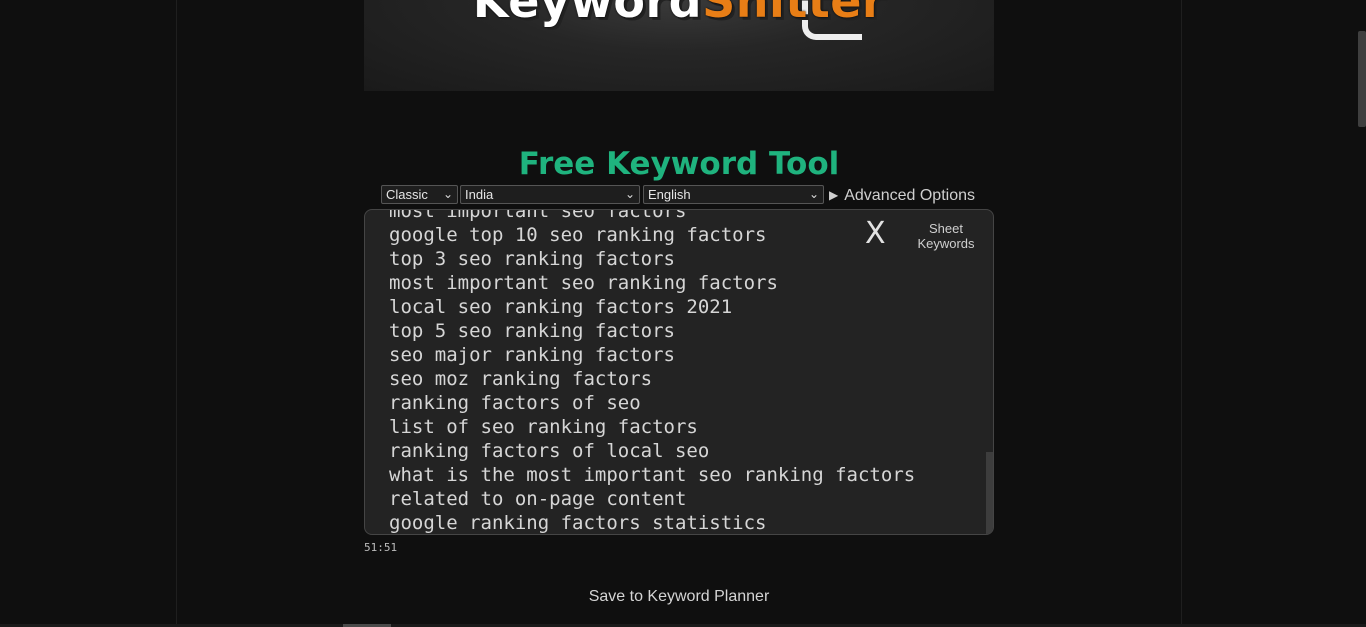 The height and width of the screenshot is (627, 1366). What do you see at coordinates (794, 14) in the screenshot?
I see `logo-word-shitter: Shitter` at bounding box center [794, 14].